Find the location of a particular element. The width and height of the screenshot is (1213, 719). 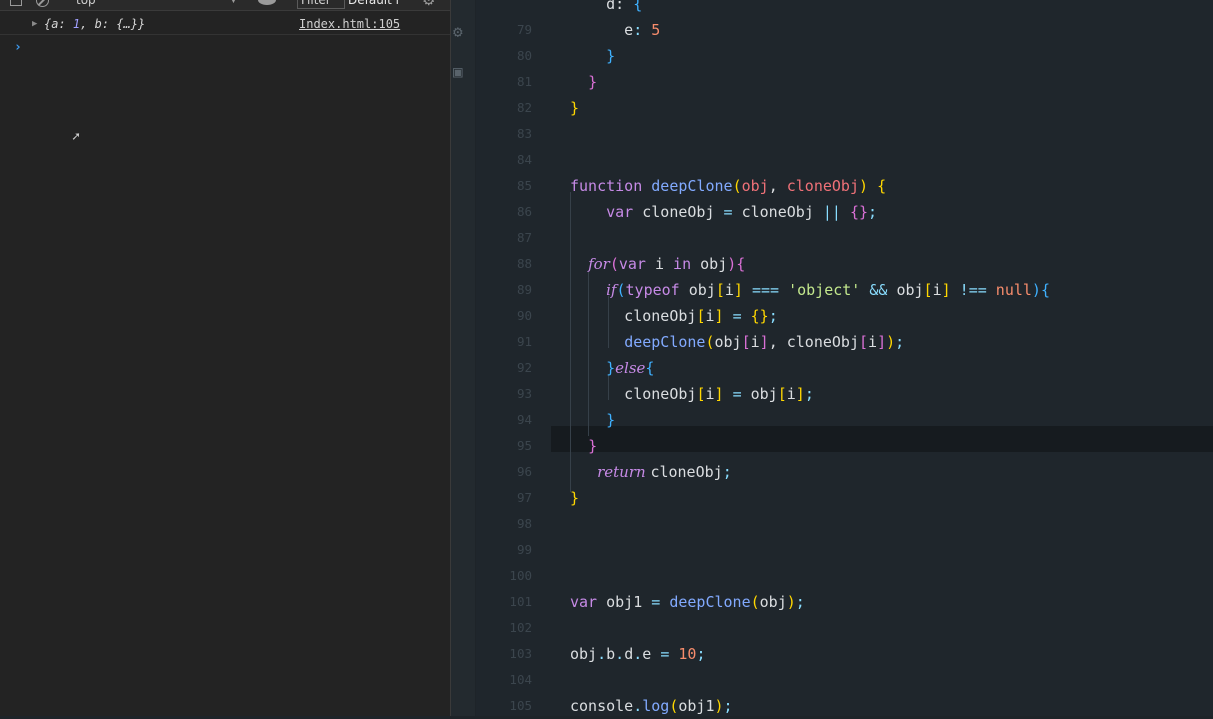

console-prompt: › is located at coordinates (18, 47).